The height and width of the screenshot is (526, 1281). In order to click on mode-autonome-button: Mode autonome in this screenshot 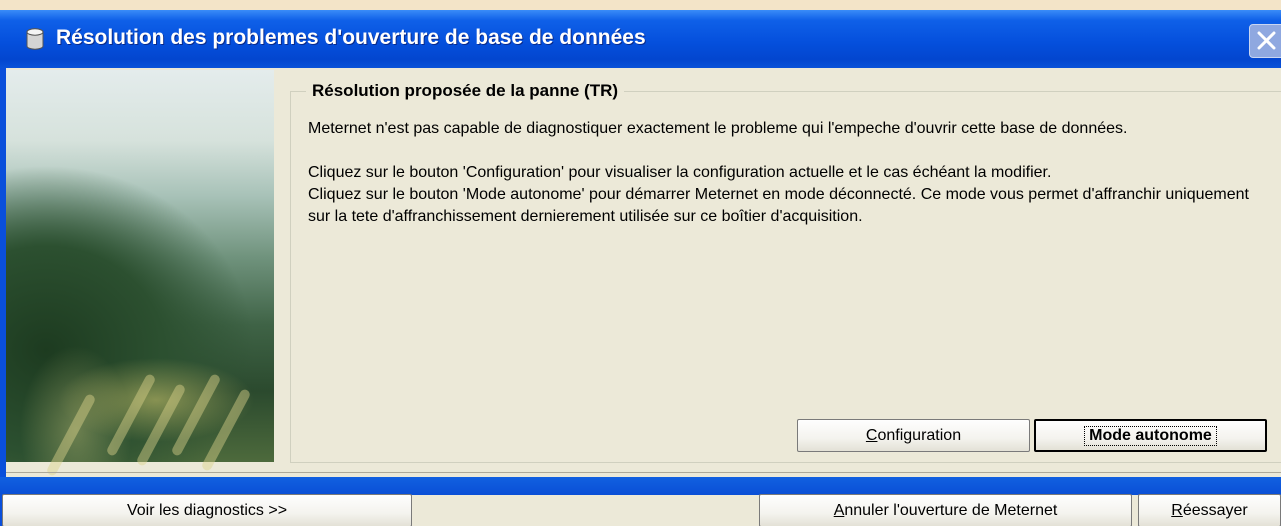, I will do `click(1150, 435)`.